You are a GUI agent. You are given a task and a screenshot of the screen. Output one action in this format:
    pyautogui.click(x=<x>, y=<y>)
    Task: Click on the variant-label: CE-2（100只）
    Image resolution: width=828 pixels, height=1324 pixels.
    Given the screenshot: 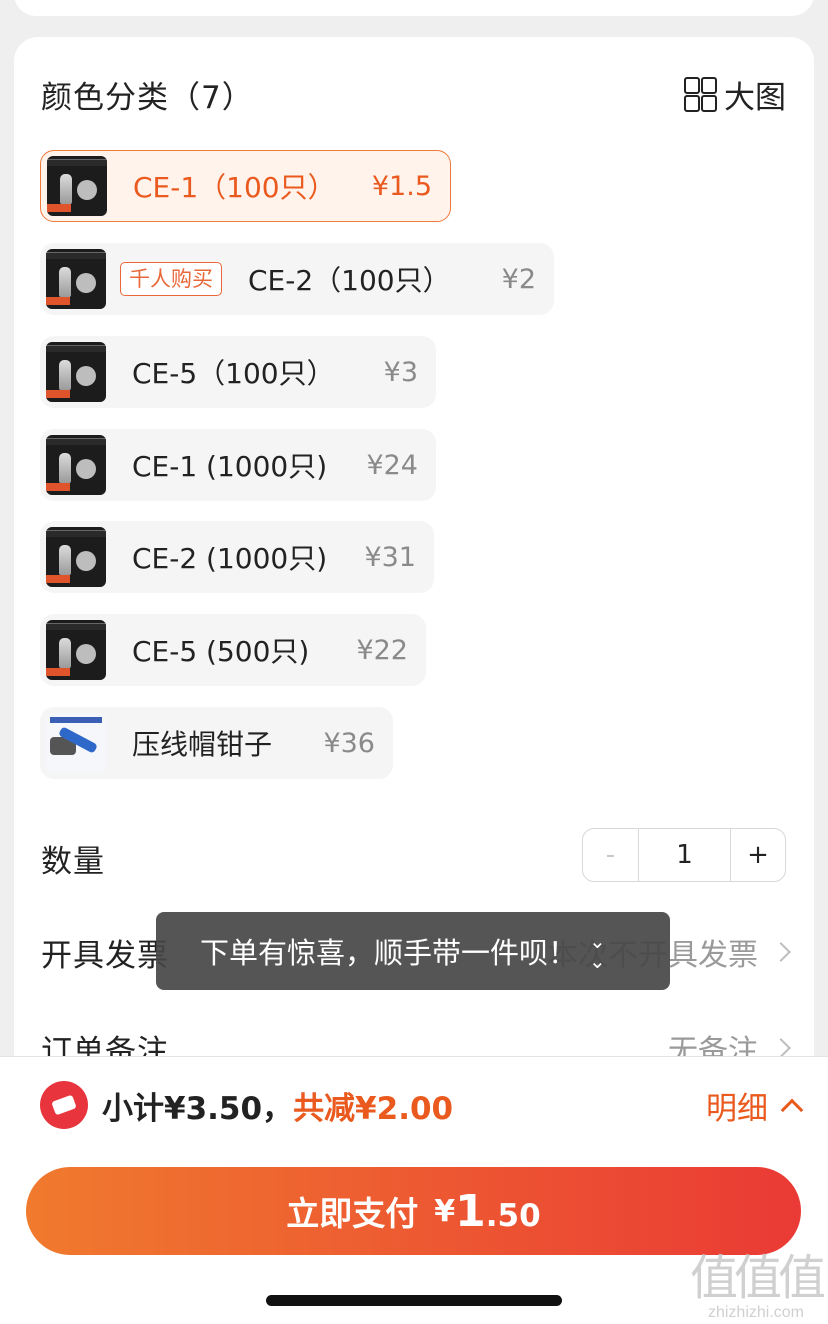 What is the action you would take?
    pyautogui.click(x=349, y=280)
    